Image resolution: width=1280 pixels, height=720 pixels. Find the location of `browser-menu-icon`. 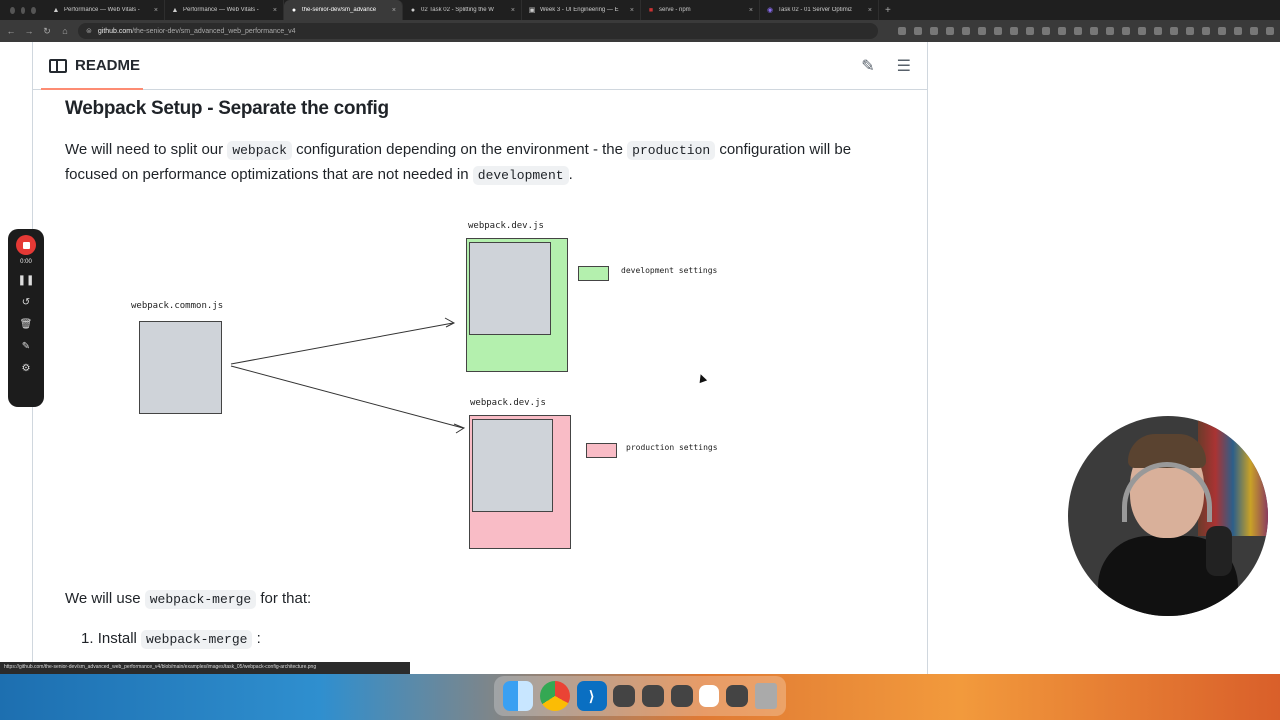

browser-menu-icon is located at coordinates (1270, 31).